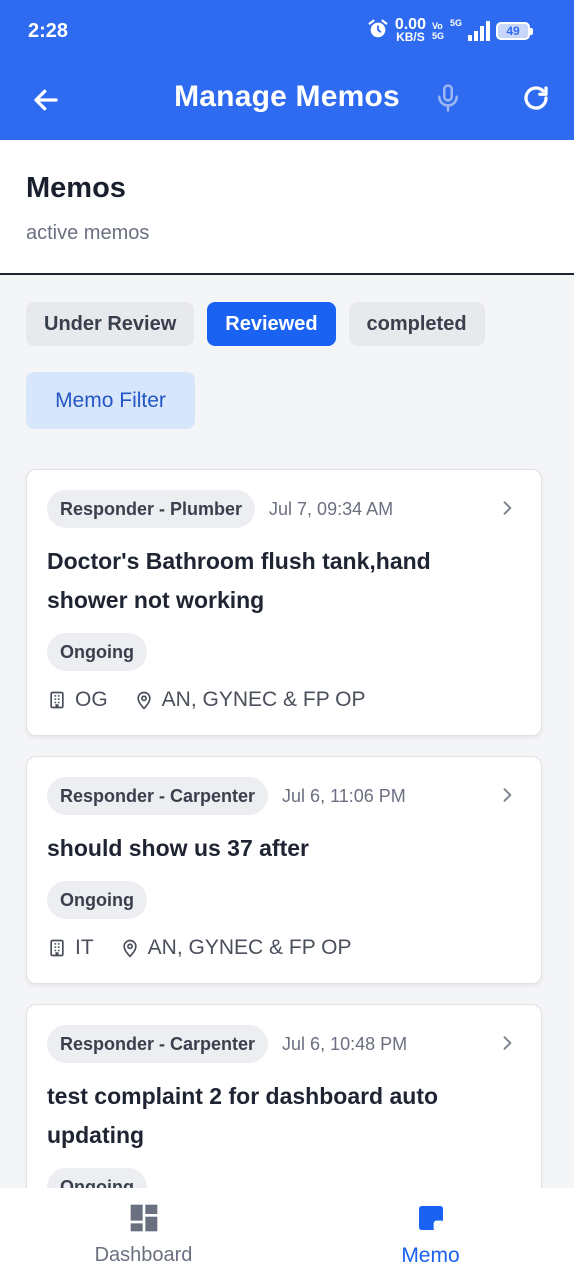 This screenshot has width=574, height=1280. Describe the element at coordinates (430, 1234) in the screenshot. I see `nav-memo: Memo` at that location.